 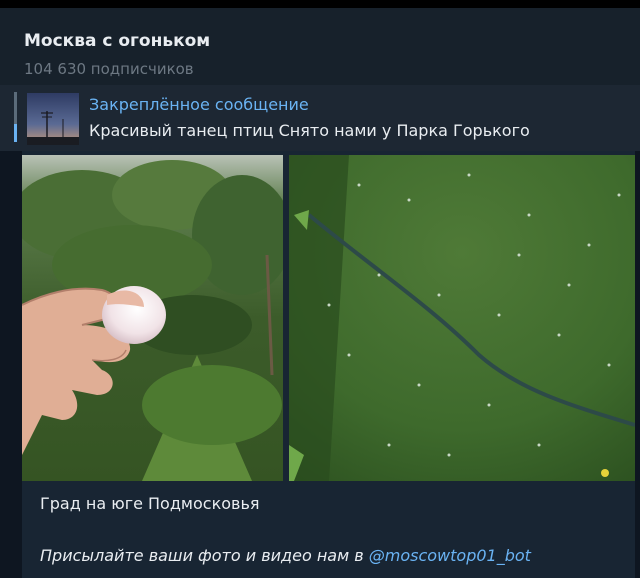 What do you see at coordinates (109, 69) in the screenshot?
I see `subscriber-count: 104 630 подписчиков` at bounding box center [109, 69].